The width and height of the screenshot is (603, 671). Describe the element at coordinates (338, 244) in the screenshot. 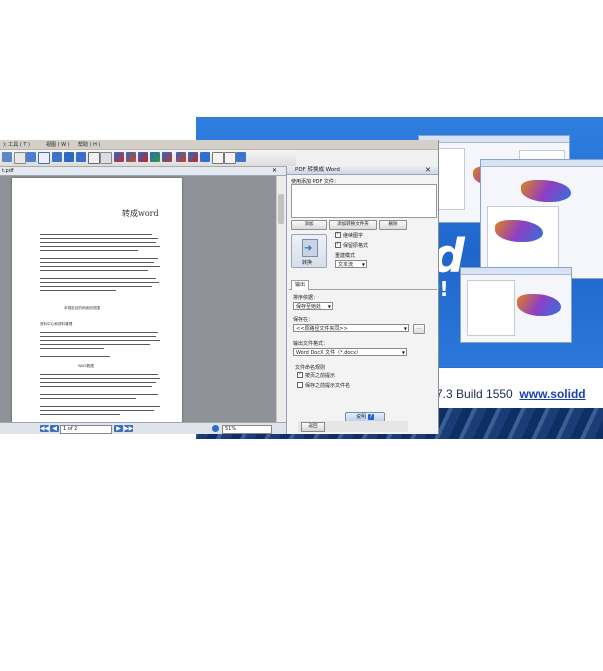

I see `keep-layout-checkbox` at that location.